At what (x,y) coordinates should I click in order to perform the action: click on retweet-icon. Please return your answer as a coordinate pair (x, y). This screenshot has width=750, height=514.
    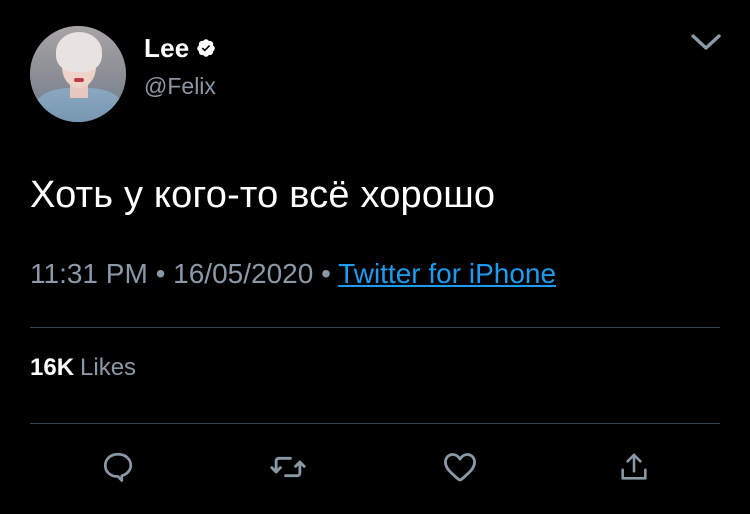
    Looking at the image, I should click on (288, 467).